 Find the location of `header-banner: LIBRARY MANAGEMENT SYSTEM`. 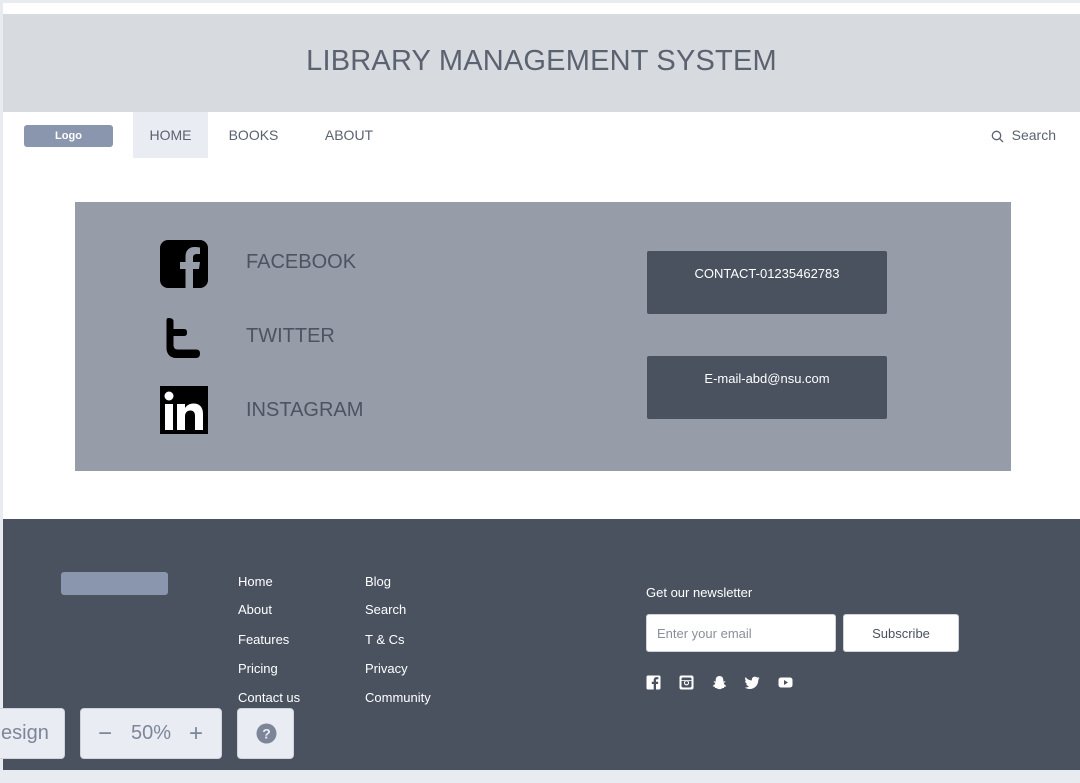

header-banner: LIBRARY MANAGEMENT SYSTEM is located at coordinates (541, 63).